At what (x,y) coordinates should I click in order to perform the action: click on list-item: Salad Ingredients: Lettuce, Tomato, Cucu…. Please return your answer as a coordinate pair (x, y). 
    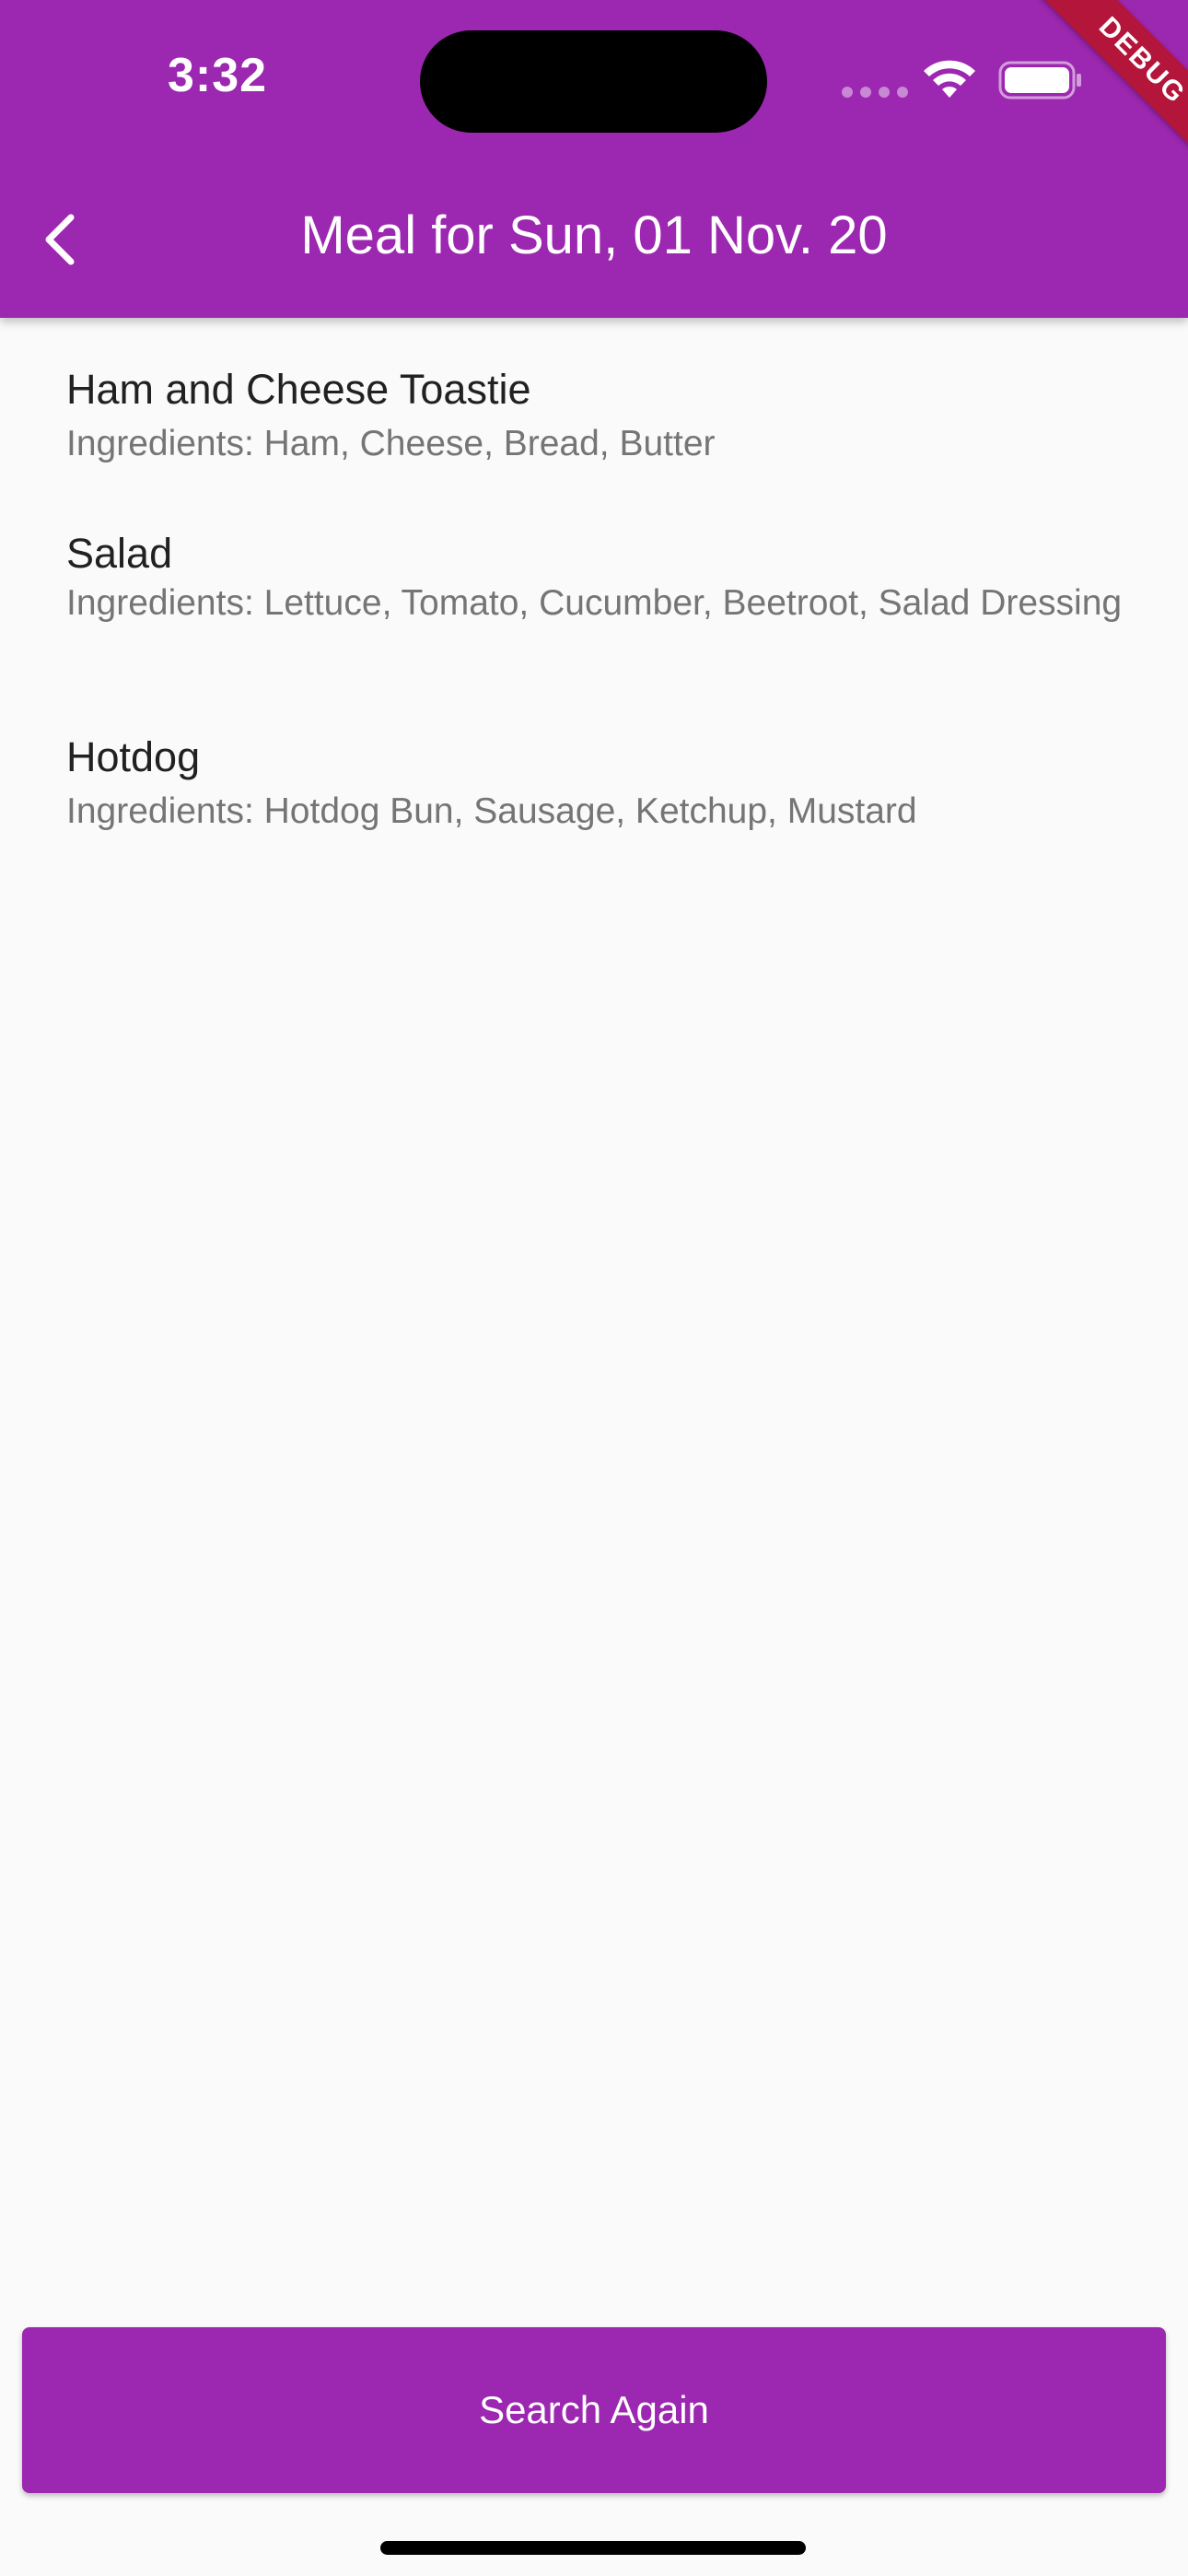
    Looking at the image, I should click on (595, 577).